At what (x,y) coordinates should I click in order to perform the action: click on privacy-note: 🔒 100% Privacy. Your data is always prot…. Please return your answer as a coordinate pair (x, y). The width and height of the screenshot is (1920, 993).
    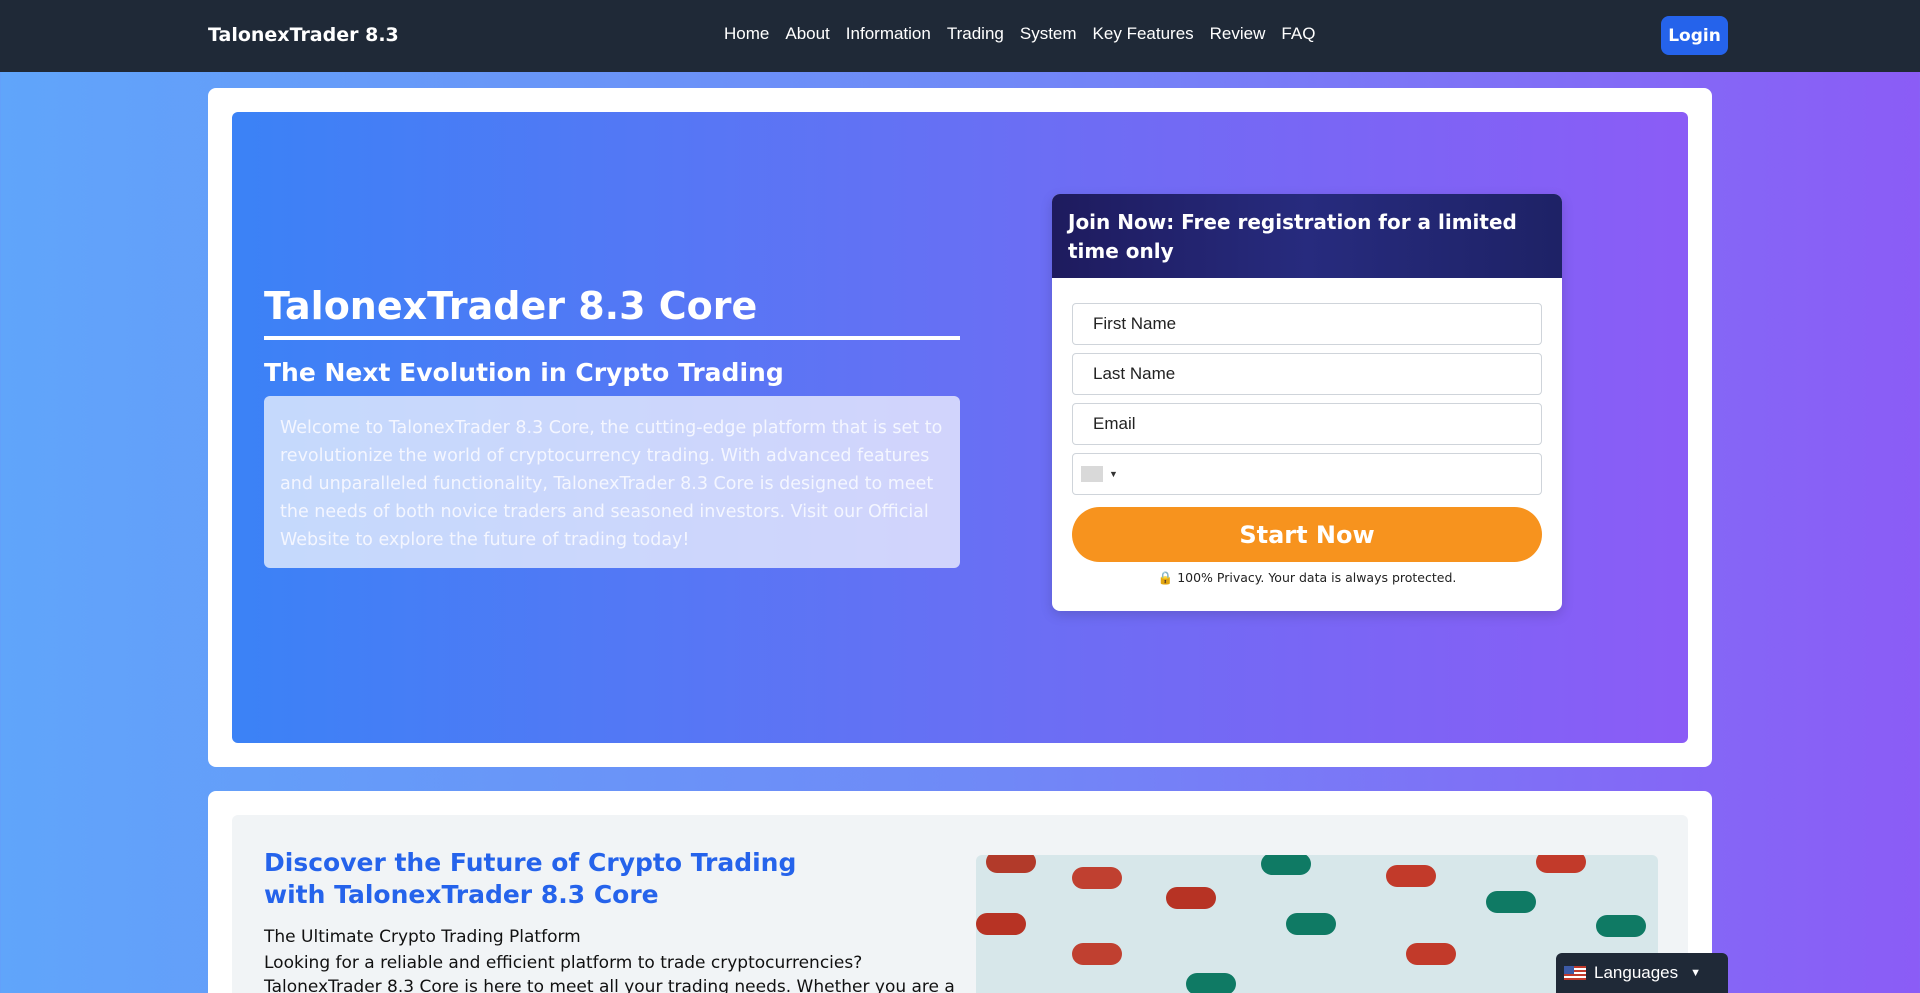
    Looking at the image, I should click on (1307, 578).